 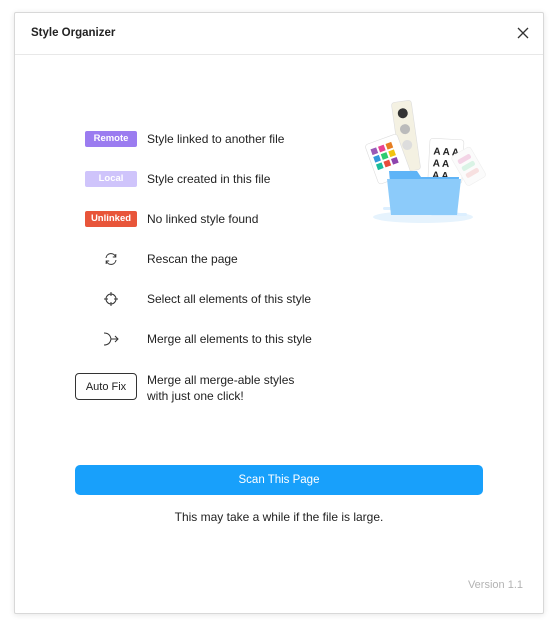 I want to click on autofix-text-line1: Merge all merge-able styles, so click(x=221, y=380).